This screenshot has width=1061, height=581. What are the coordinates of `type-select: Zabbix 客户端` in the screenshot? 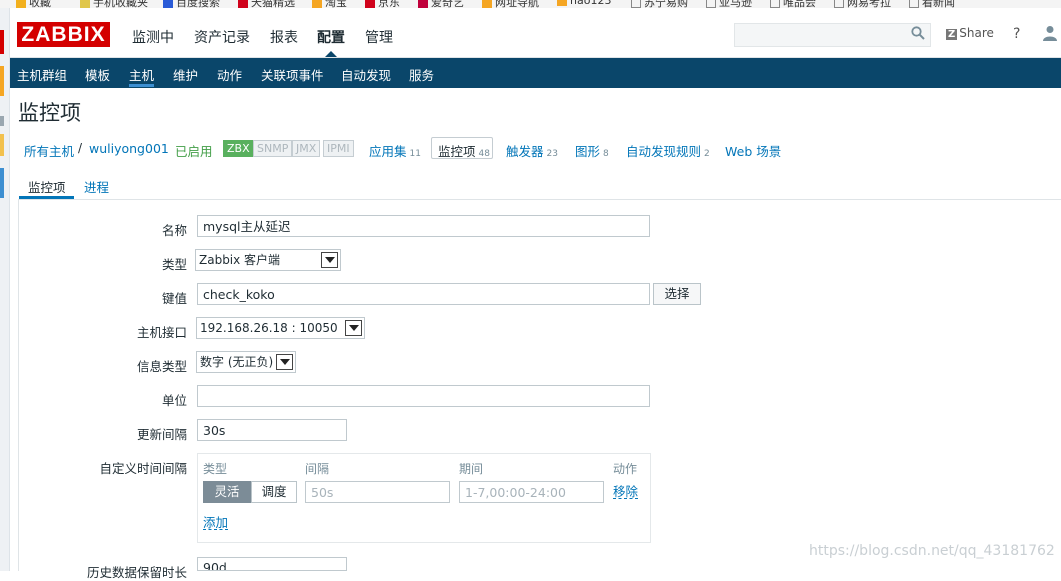 It's located at (268, 260).